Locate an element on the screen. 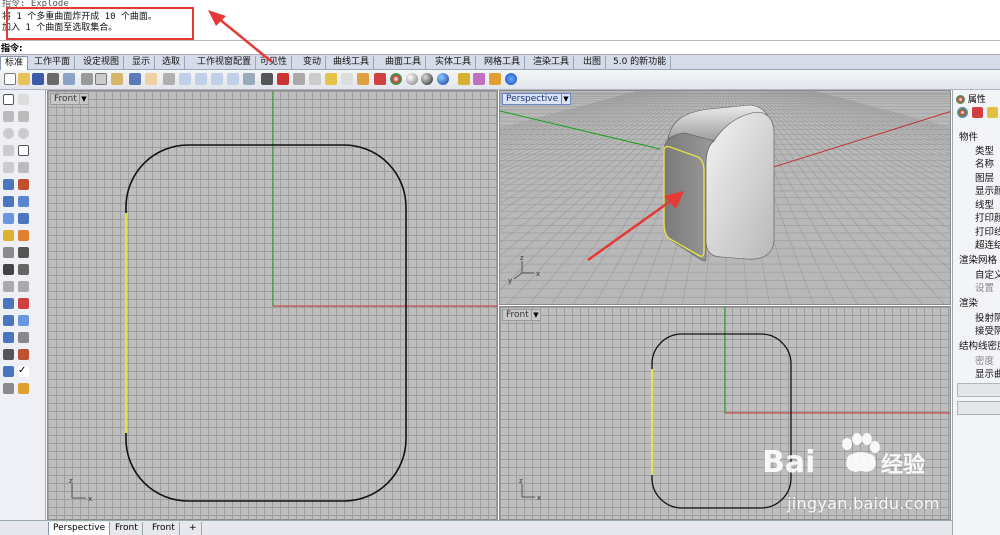  toolbar-tab: 网格工具 is located at coordinates (503, 63).